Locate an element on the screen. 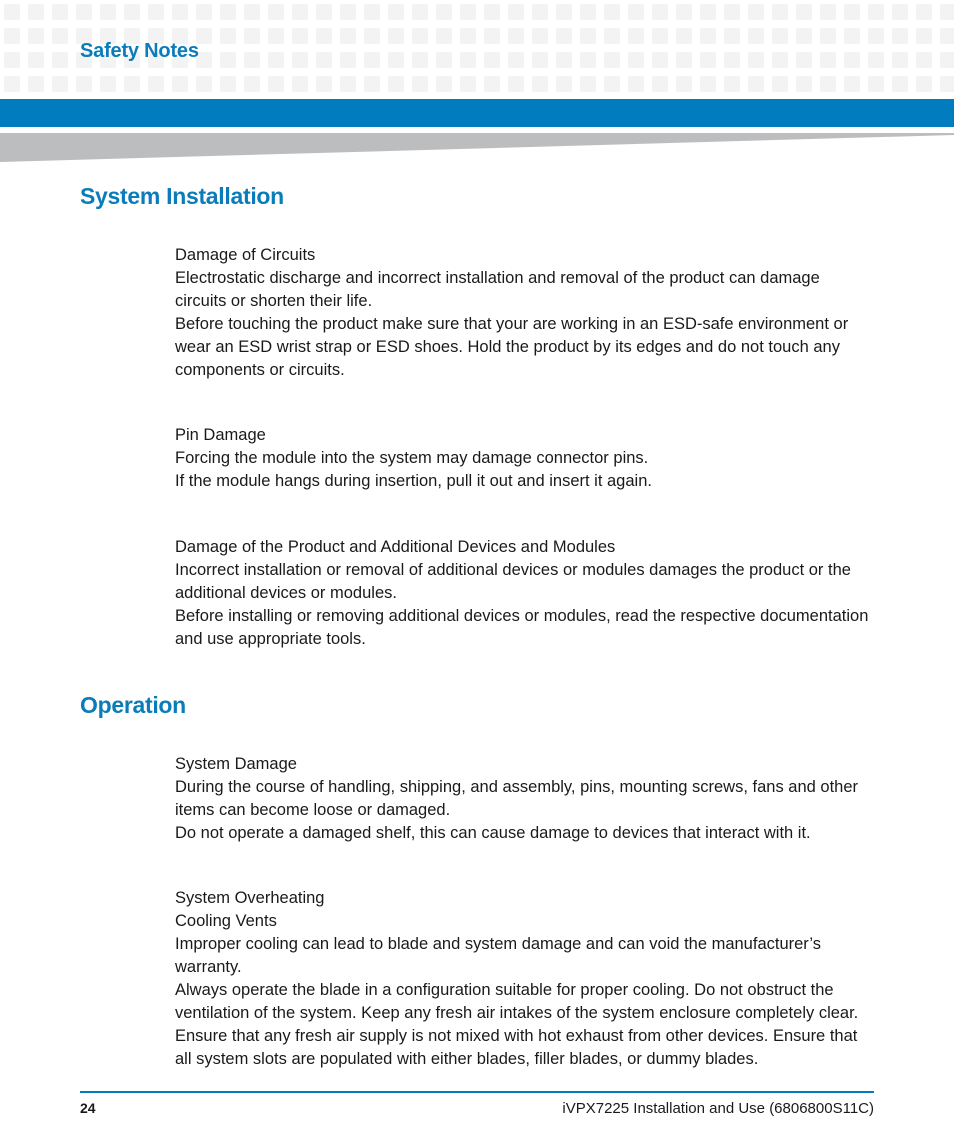 This screenshot has width=954, height=1145. notice-title: System Damage is located at coordinates (236, 764).